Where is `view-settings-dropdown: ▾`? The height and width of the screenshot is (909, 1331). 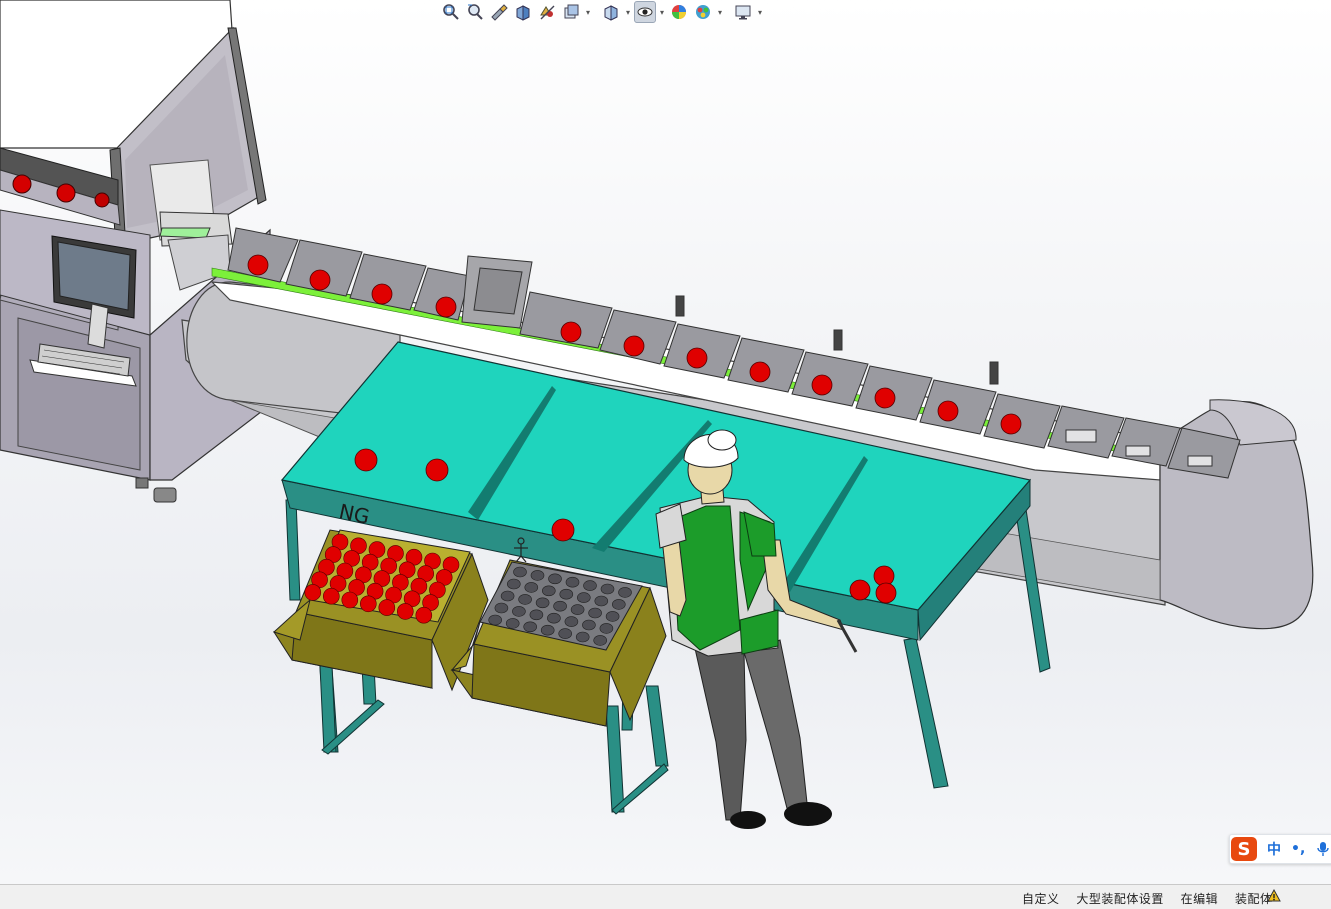
view-settings-dropdown: ▾ is located at coordinates (760, 12).